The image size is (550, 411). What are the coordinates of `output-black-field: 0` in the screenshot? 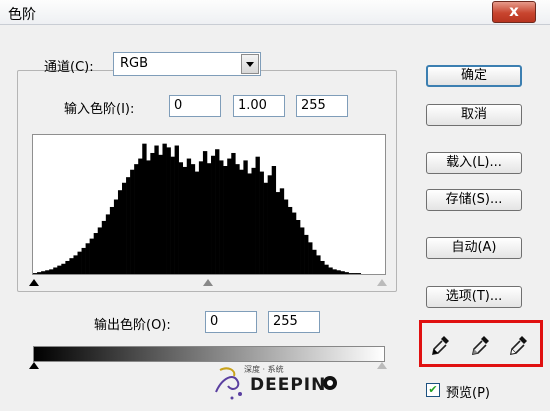 It's located at (231, 322).